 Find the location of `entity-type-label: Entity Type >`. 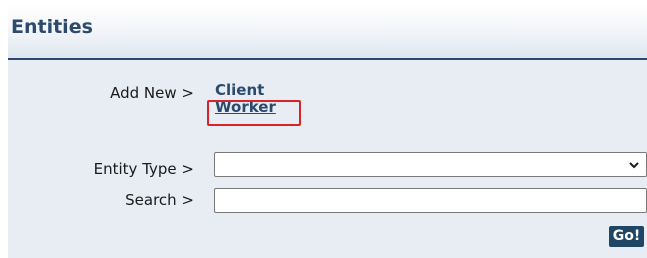

entity-type-label: Entity Type > is located at coordinates (143, 169).